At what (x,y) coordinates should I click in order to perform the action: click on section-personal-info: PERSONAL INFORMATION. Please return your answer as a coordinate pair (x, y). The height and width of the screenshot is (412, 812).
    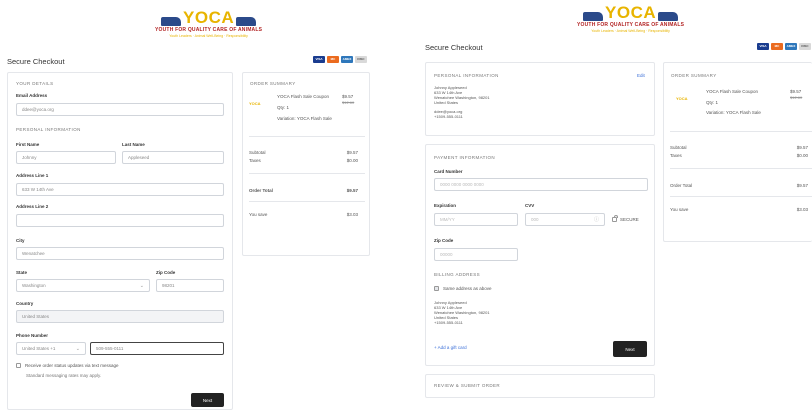
    Looking at the image, I should click on (48, 129).